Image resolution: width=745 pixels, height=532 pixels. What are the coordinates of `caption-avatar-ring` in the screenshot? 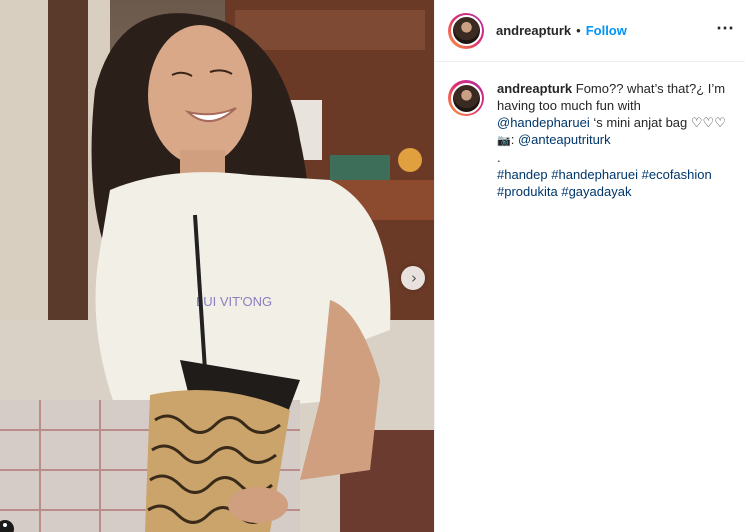 It's located at (466, 98).